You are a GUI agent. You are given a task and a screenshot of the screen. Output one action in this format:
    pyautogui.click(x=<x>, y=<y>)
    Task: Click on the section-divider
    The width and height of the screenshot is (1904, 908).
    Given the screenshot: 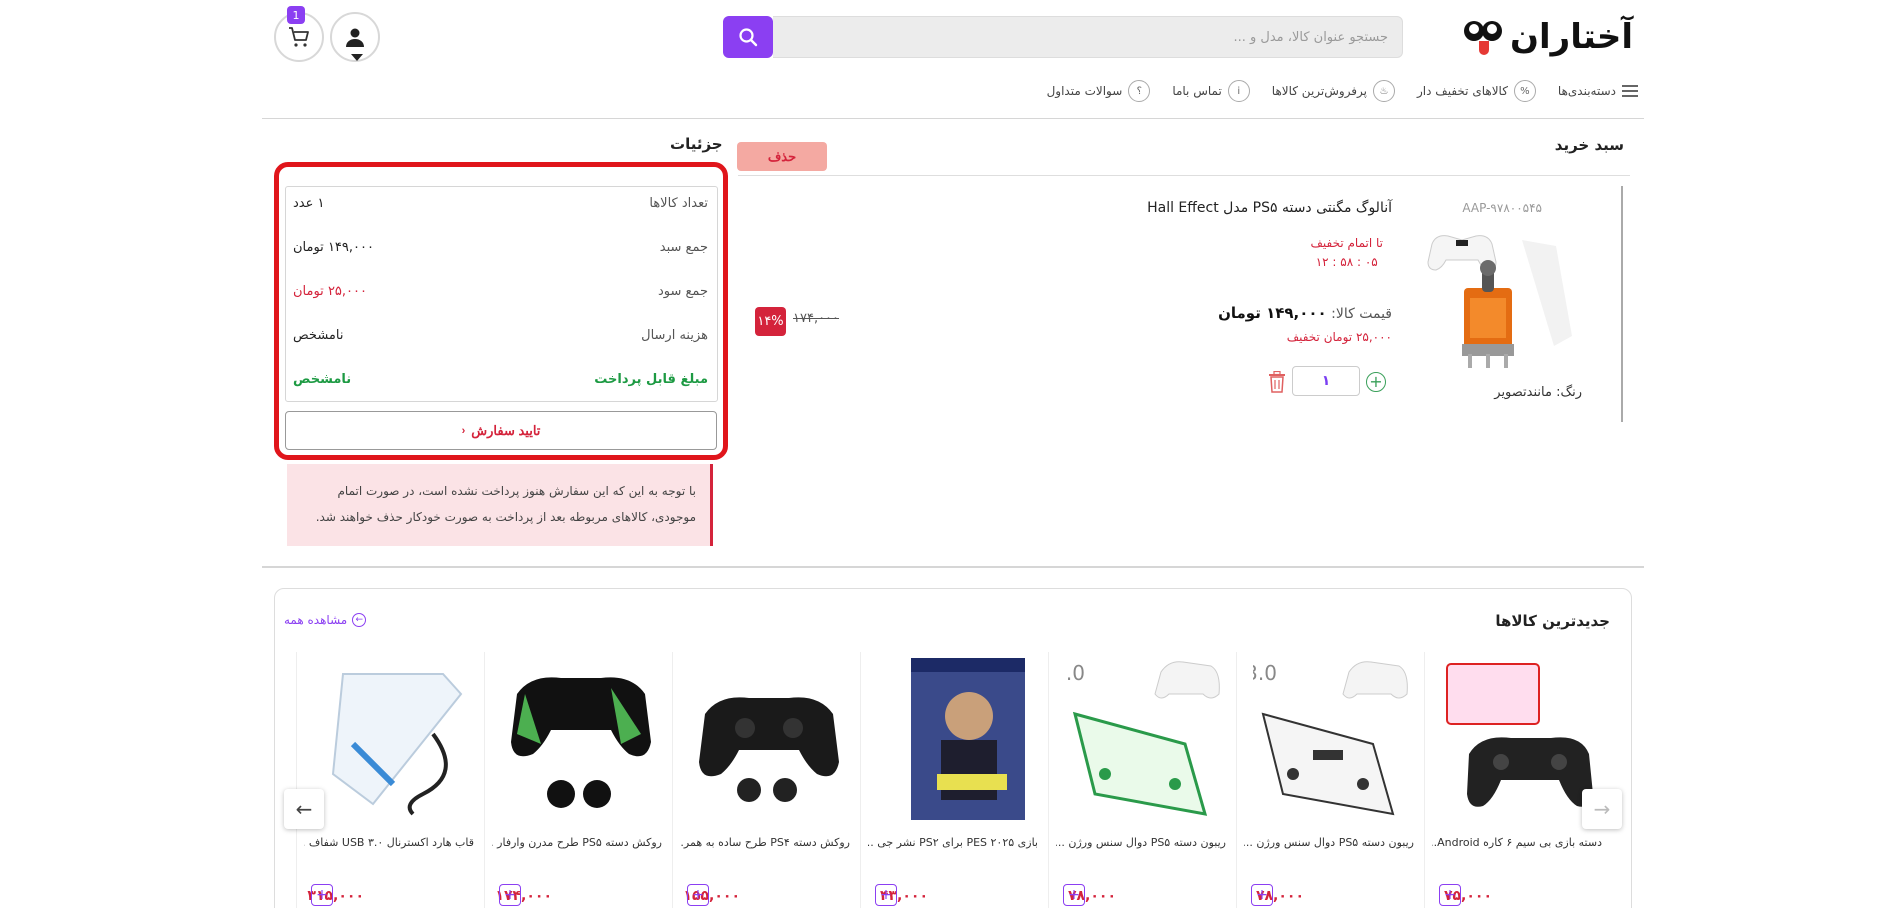 What is the action you would take?
    pyautogui.click(x=953, y=567)
    